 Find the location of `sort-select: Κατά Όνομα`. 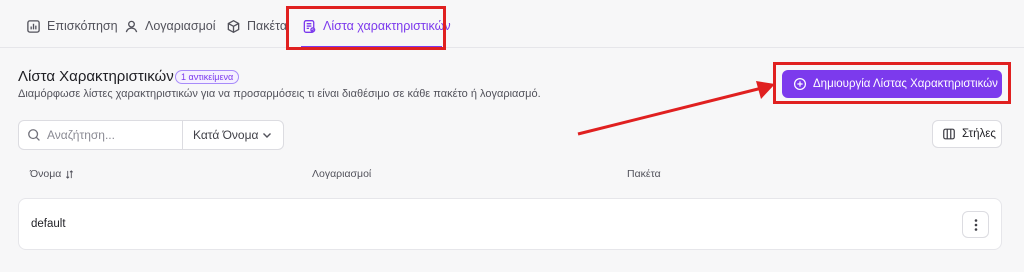

sort-select: Κατά Όνομα is located at coordinates (233, 135).